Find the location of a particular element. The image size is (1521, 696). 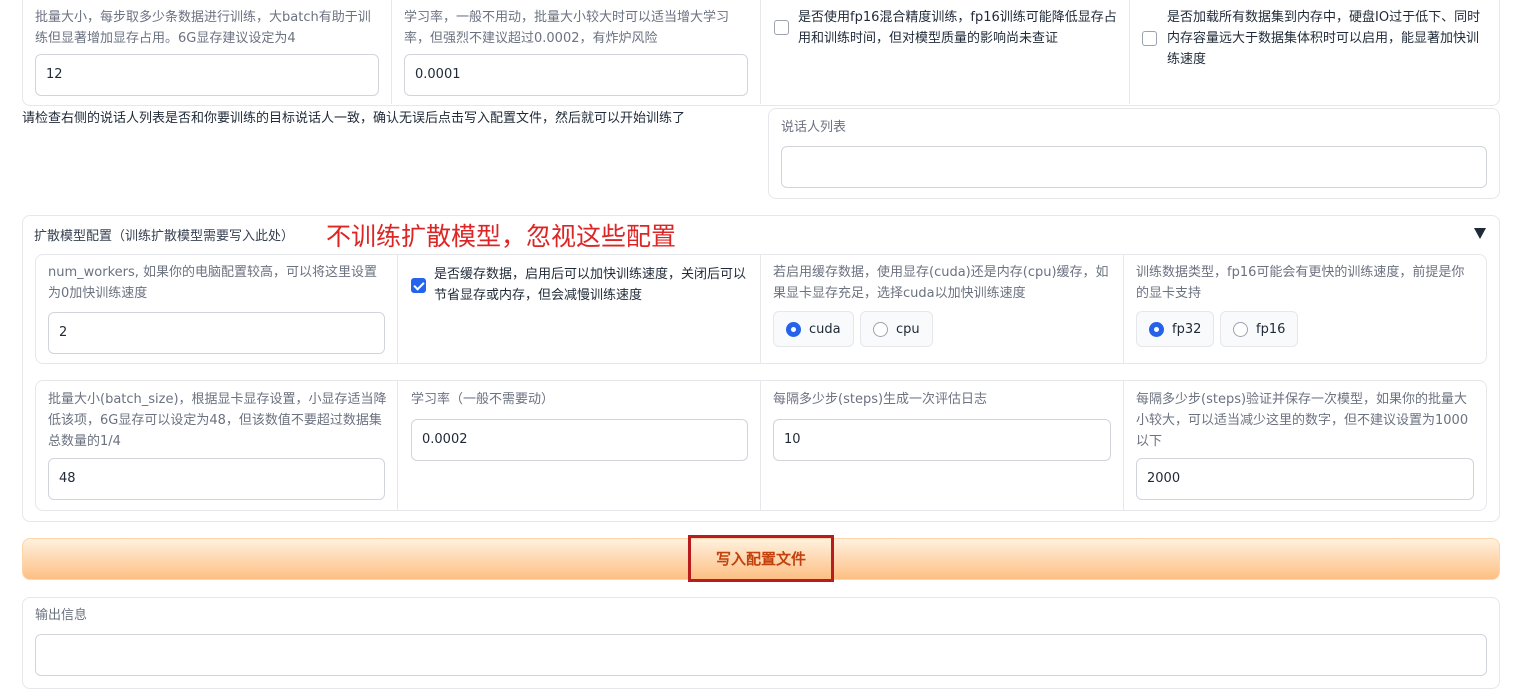

radio-cuda: cuda is located at coordinates (813, 329).